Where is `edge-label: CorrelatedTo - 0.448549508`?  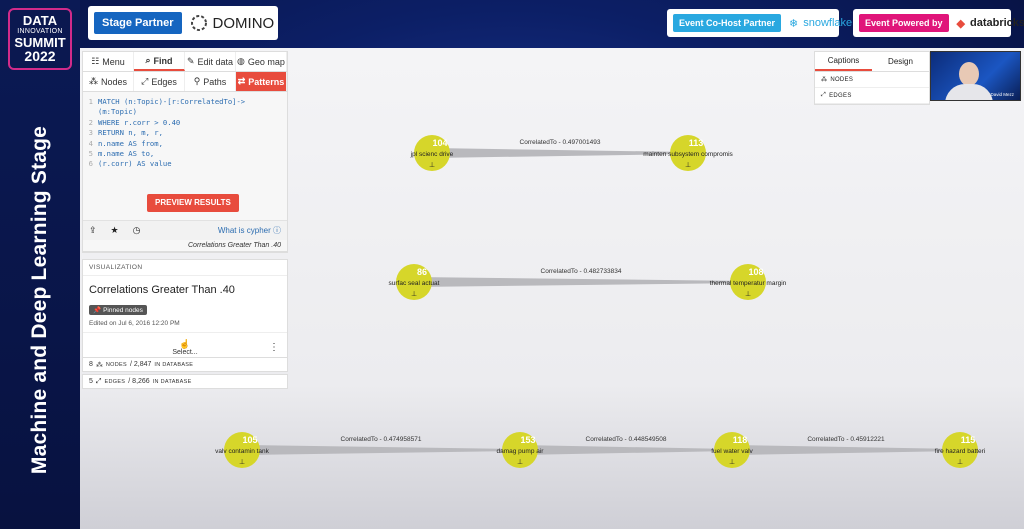
edge-label: CorrelatedTo - 0.448549508 is located at coordinates (626, 439).